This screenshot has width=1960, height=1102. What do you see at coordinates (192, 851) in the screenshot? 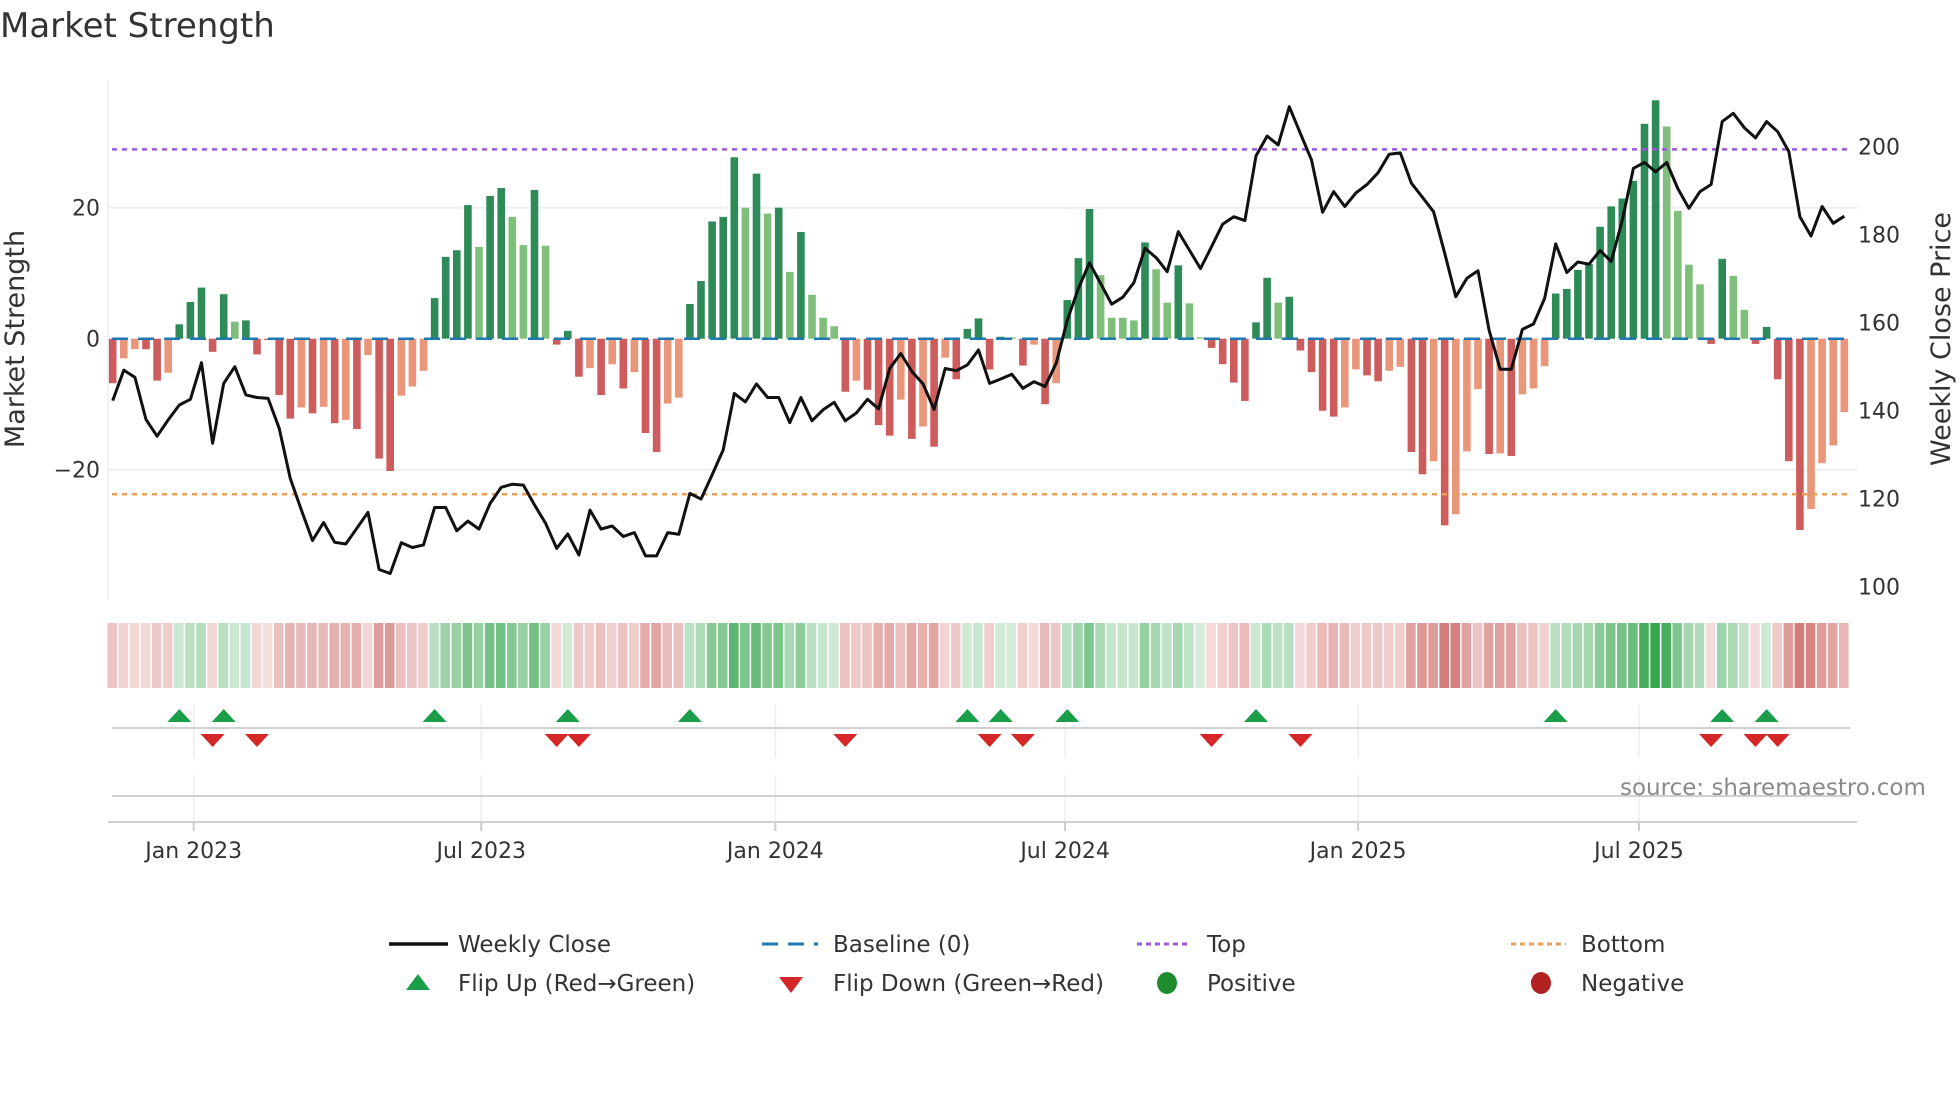
I see `x-tick-label: Jan 2023` at bounding box center [192, 851].